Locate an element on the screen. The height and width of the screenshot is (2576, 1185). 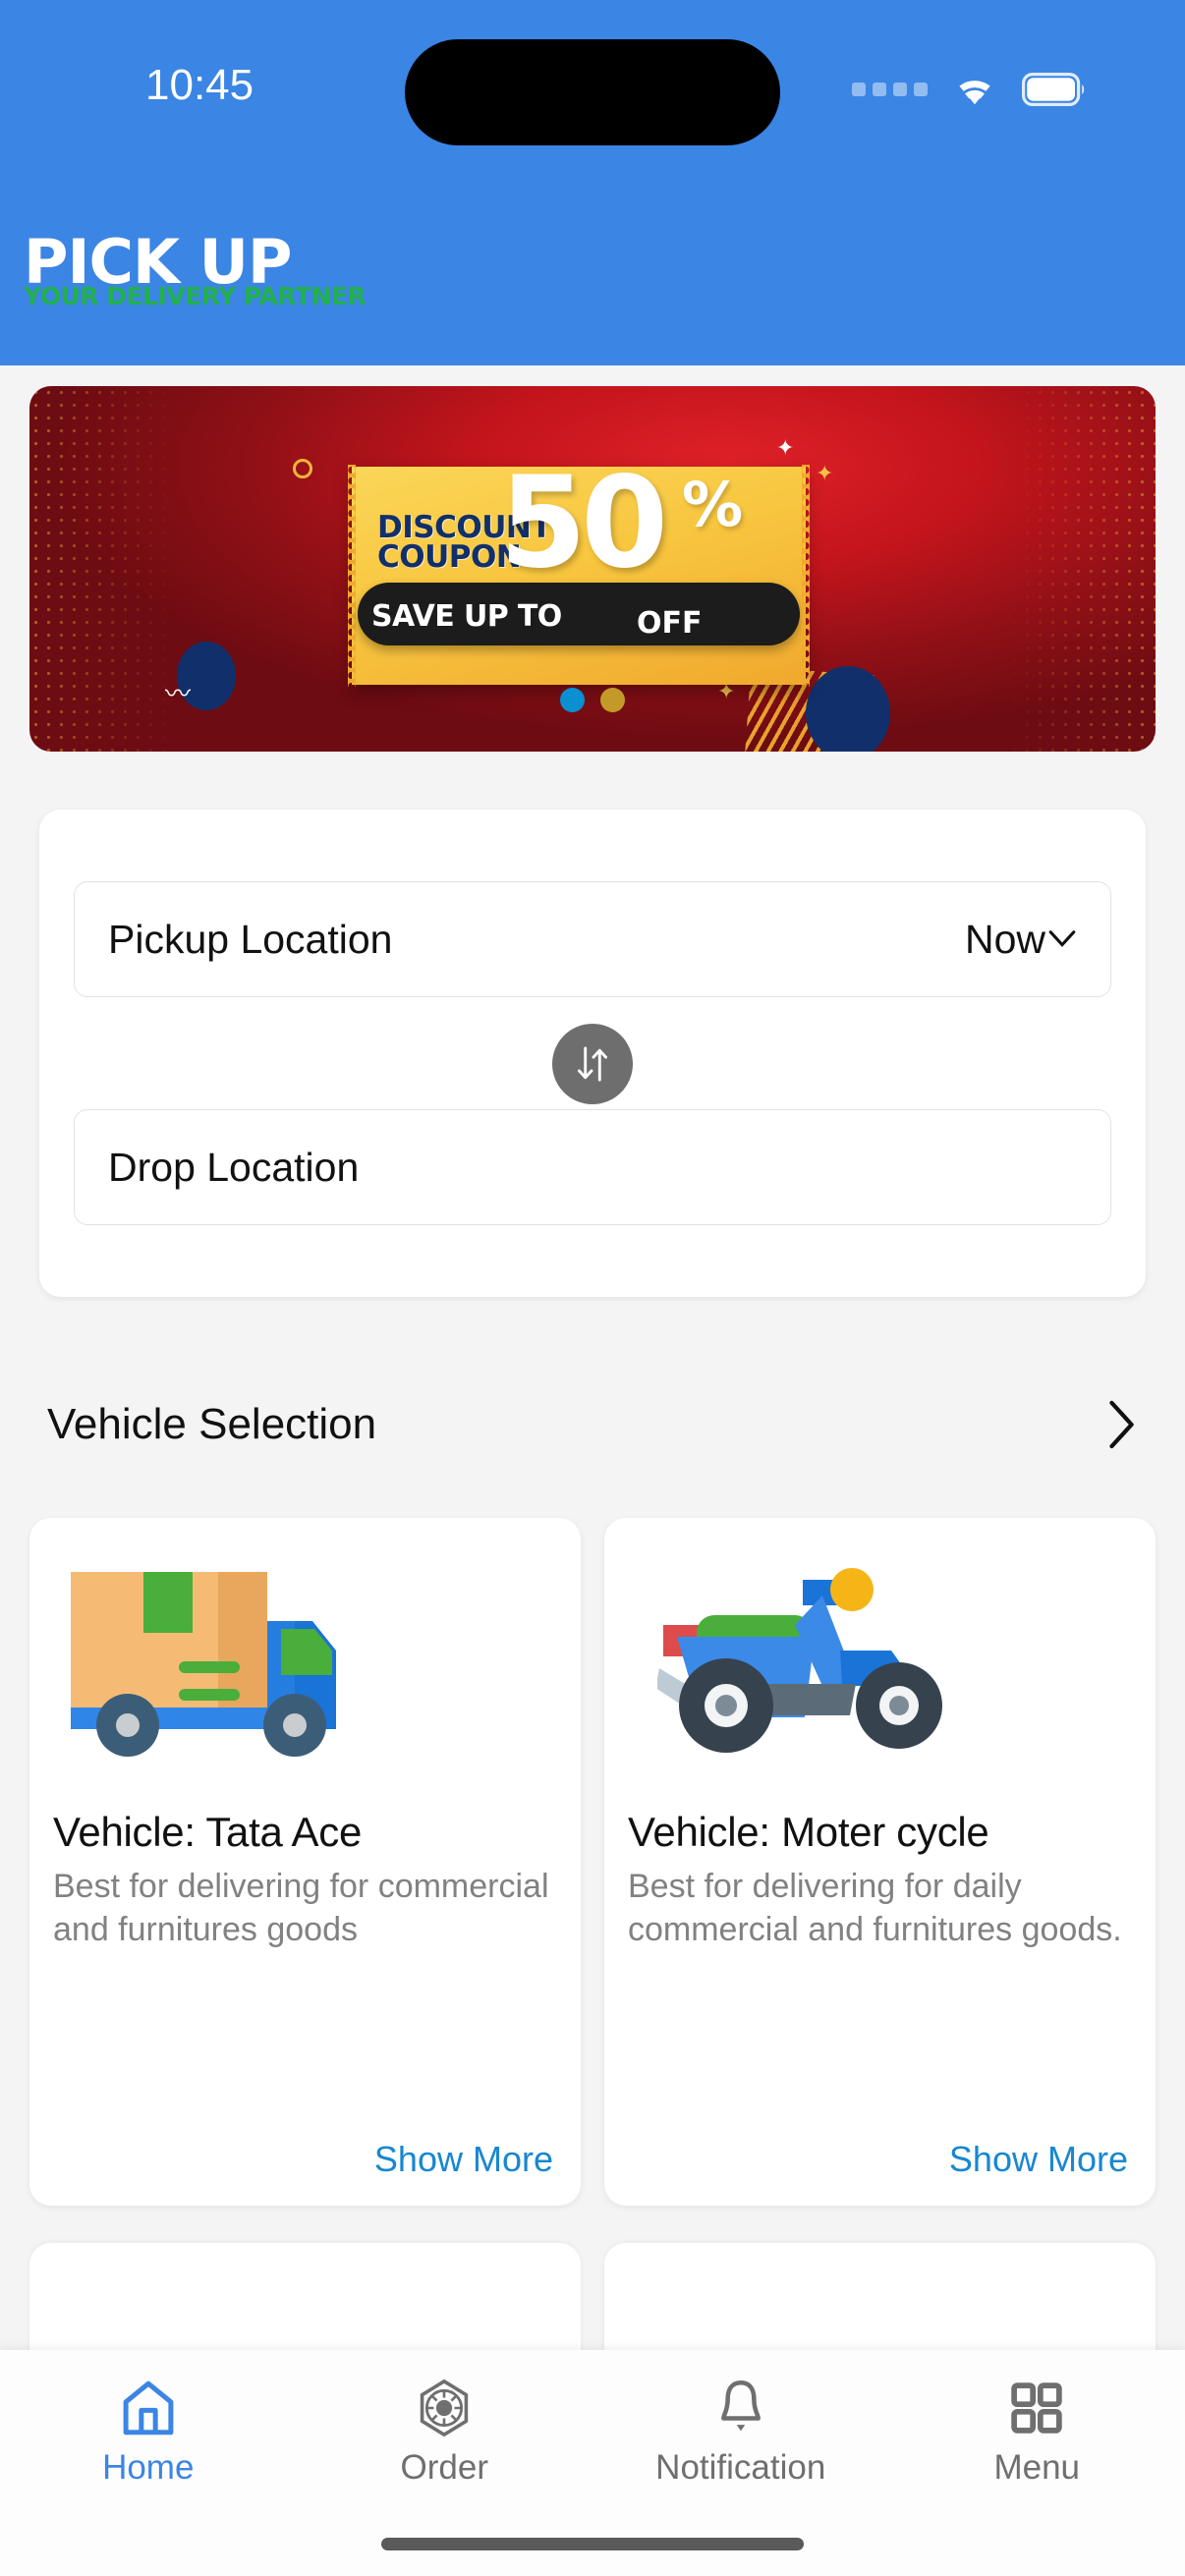
cellular-dots-icon is located at coordinates (890, 89).